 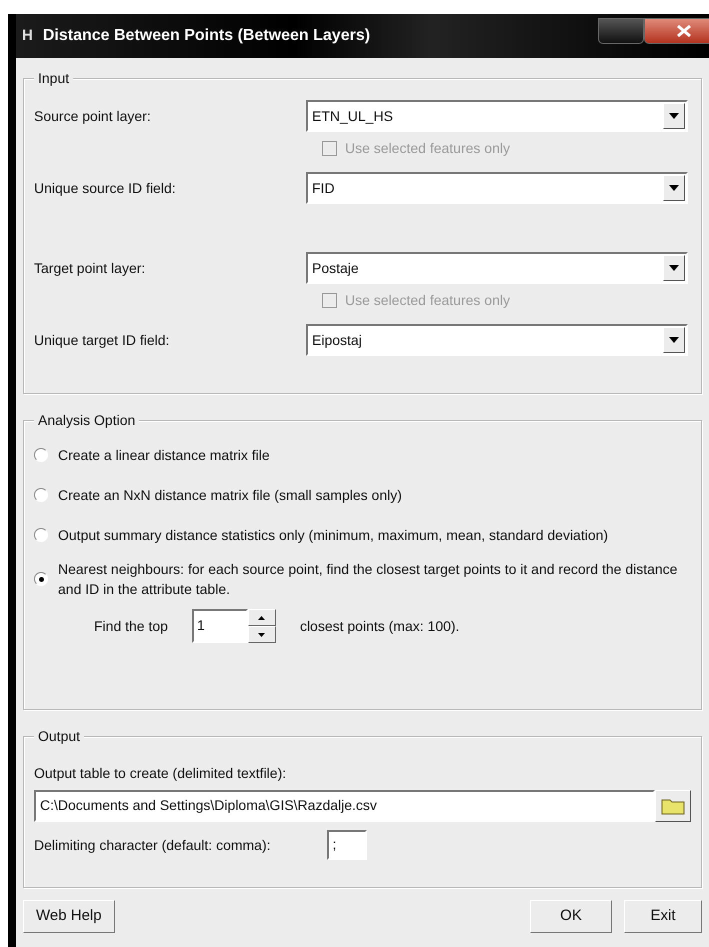 What do you see at coordinates (344, 806) in the screenshot?
I see `path-field: C:\Documents and Settings\Diploma\GIS\Razdalje.csv` at bounding box center [344, 806].